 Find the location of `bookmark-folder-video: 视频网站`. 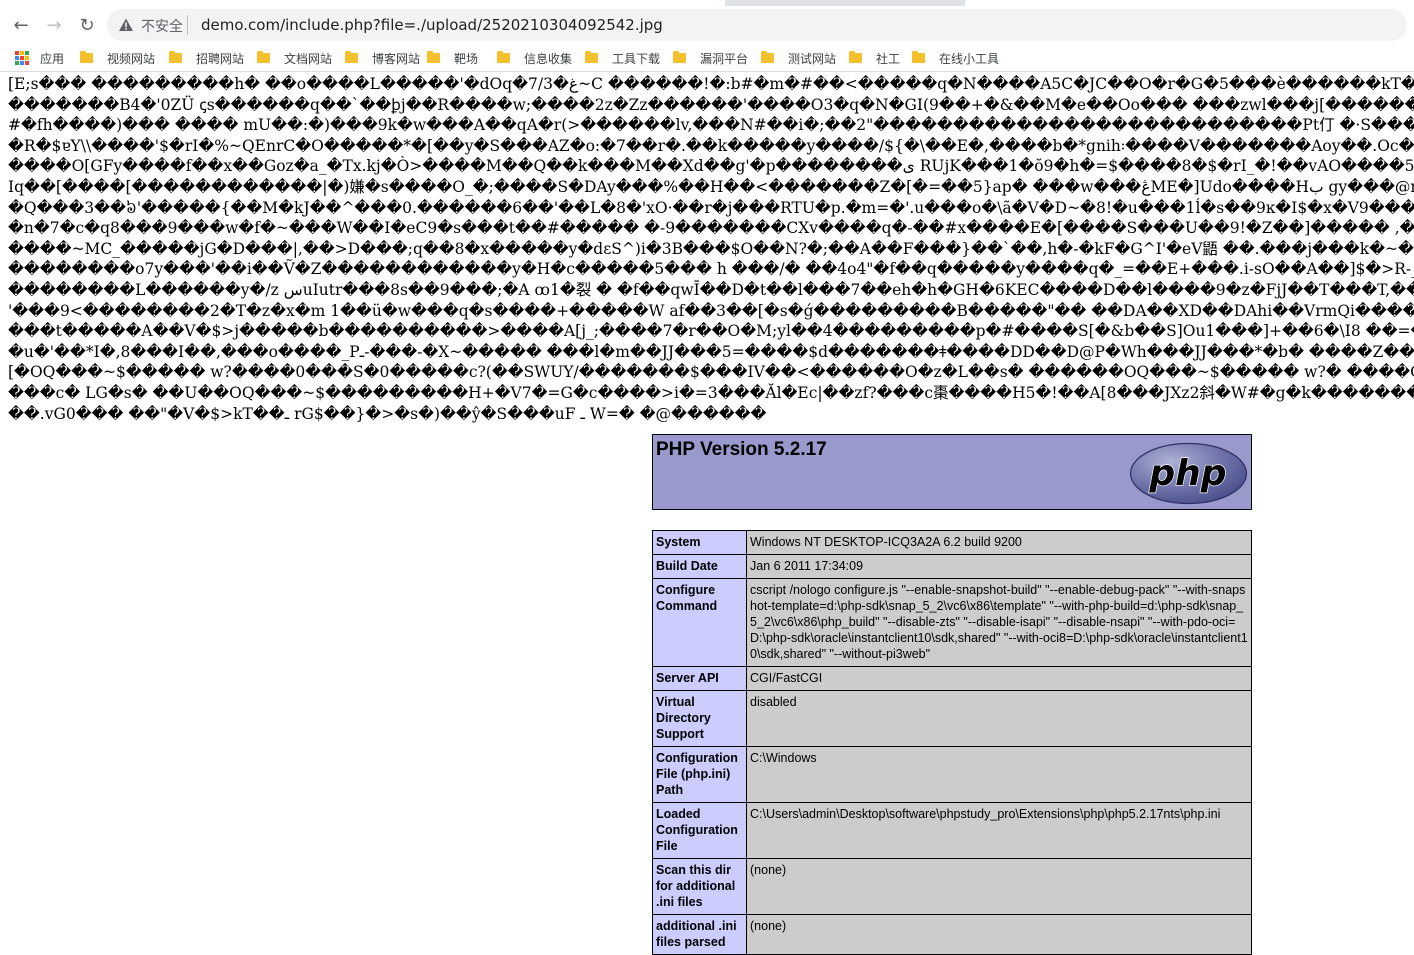

bookmark-folder-video: 视频网站 is located at coordinates (117, 58).